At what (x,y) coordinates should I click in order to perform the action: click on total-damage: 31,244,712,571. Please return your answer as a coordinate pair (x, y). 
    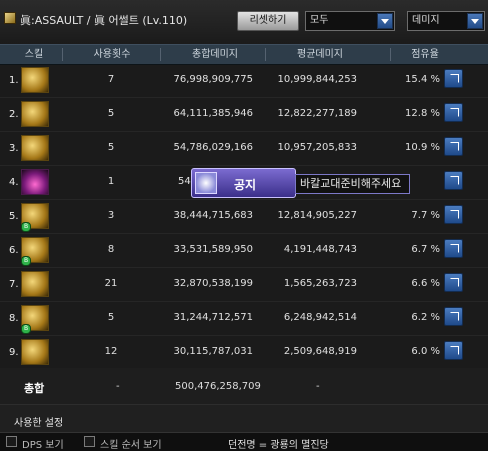
    Looking at the image, I should click on (213, 317).